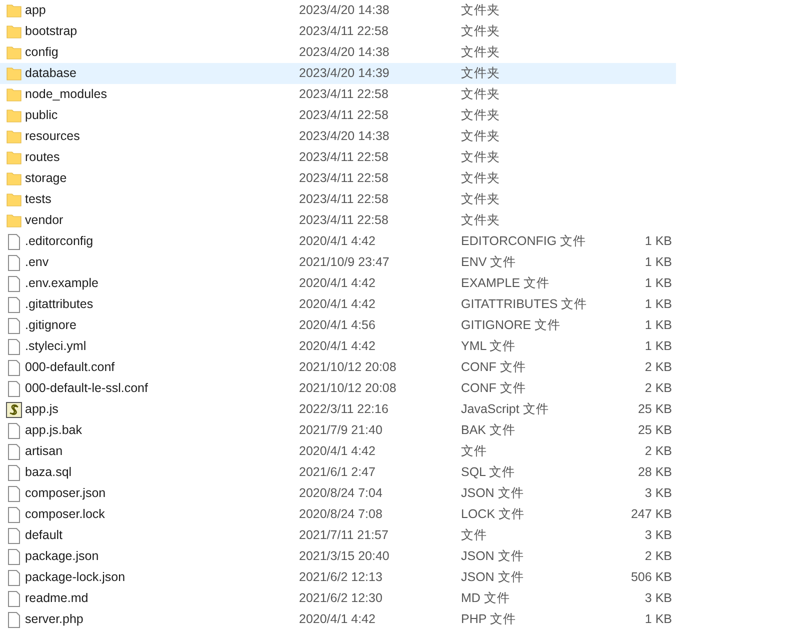  Describe the element at coordinates (338, 346) in the screenshot. I see `file-row: .styleci.yml 2020/4/1 4:42 YML 文件 1 KB` at that location.